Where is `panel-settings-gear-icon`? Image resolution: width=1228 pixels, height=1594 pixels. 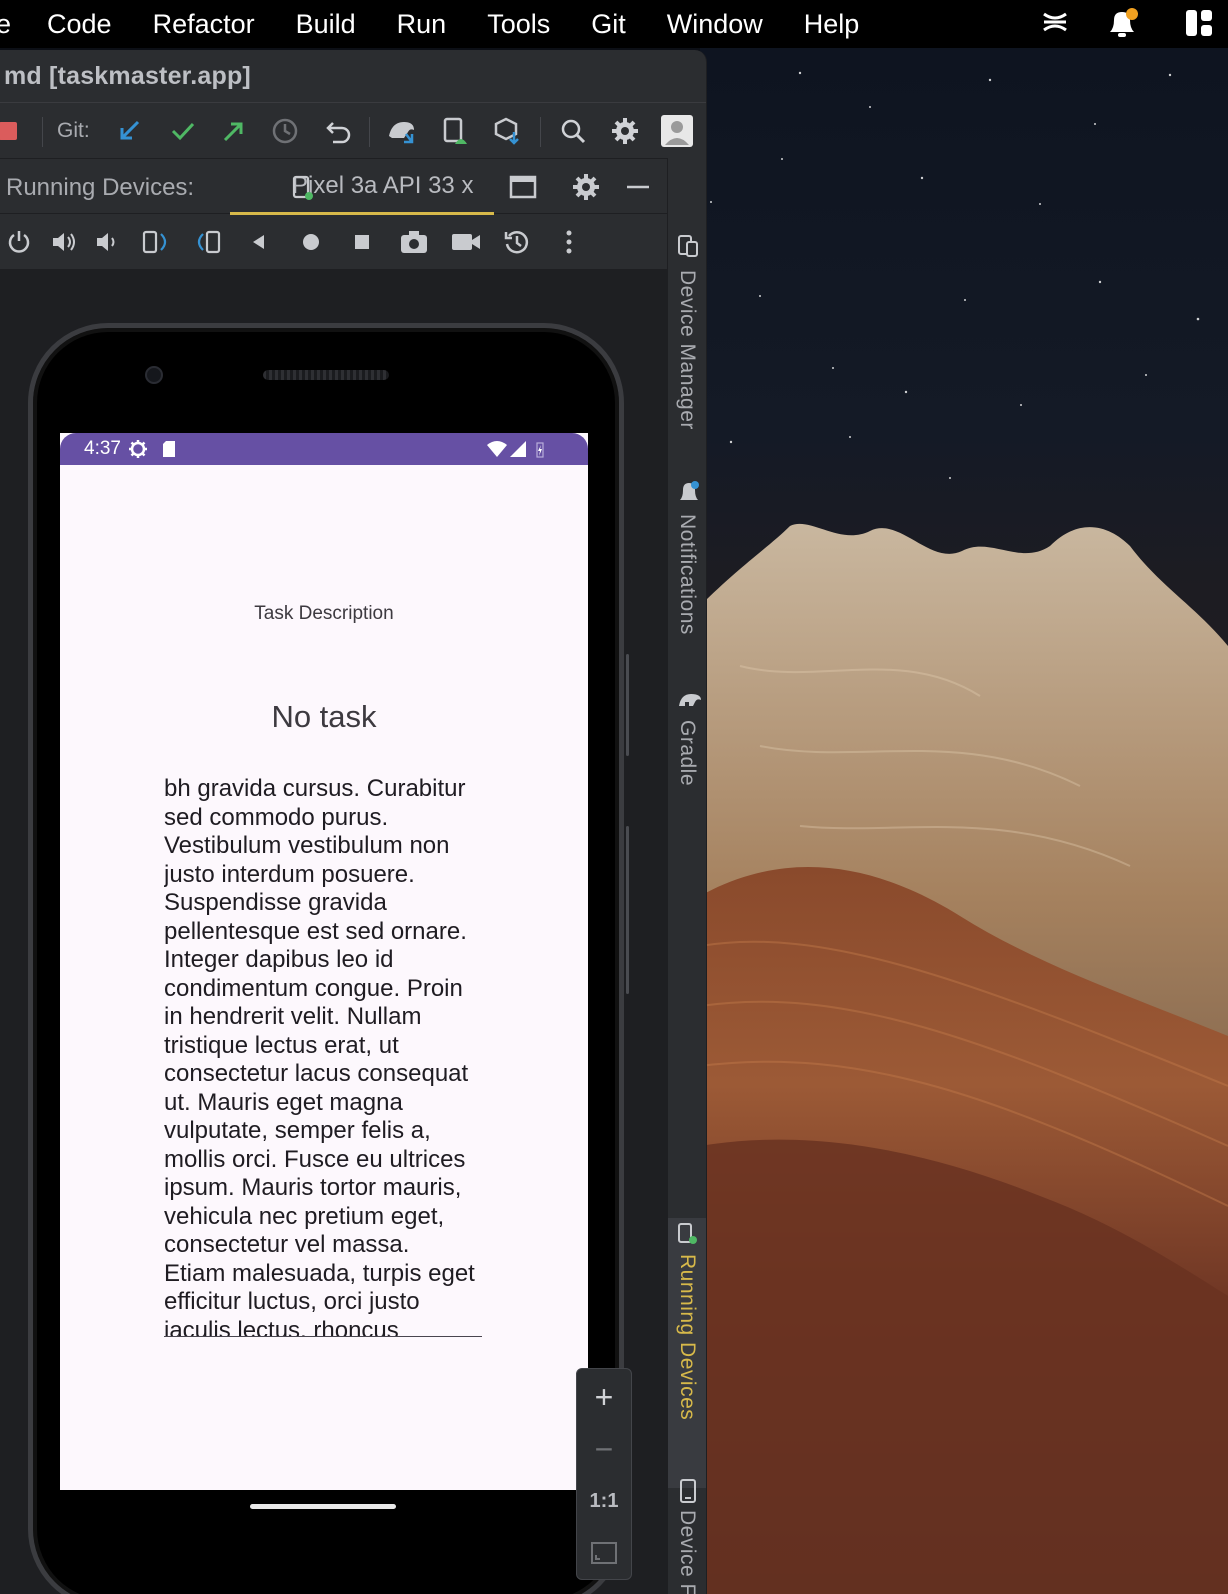
panel-settings-gear-icon is located at coordinates (586, 187).